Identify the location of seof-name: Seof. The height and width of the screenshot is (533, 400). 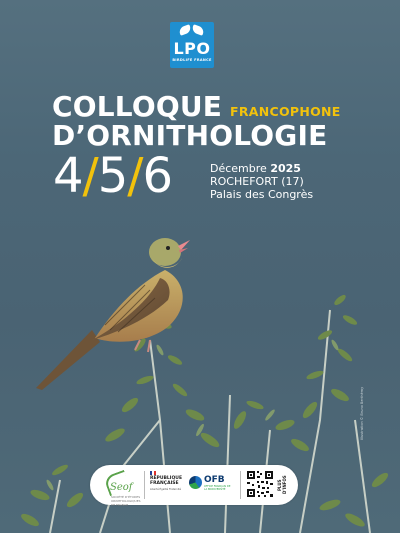
(121, 487).